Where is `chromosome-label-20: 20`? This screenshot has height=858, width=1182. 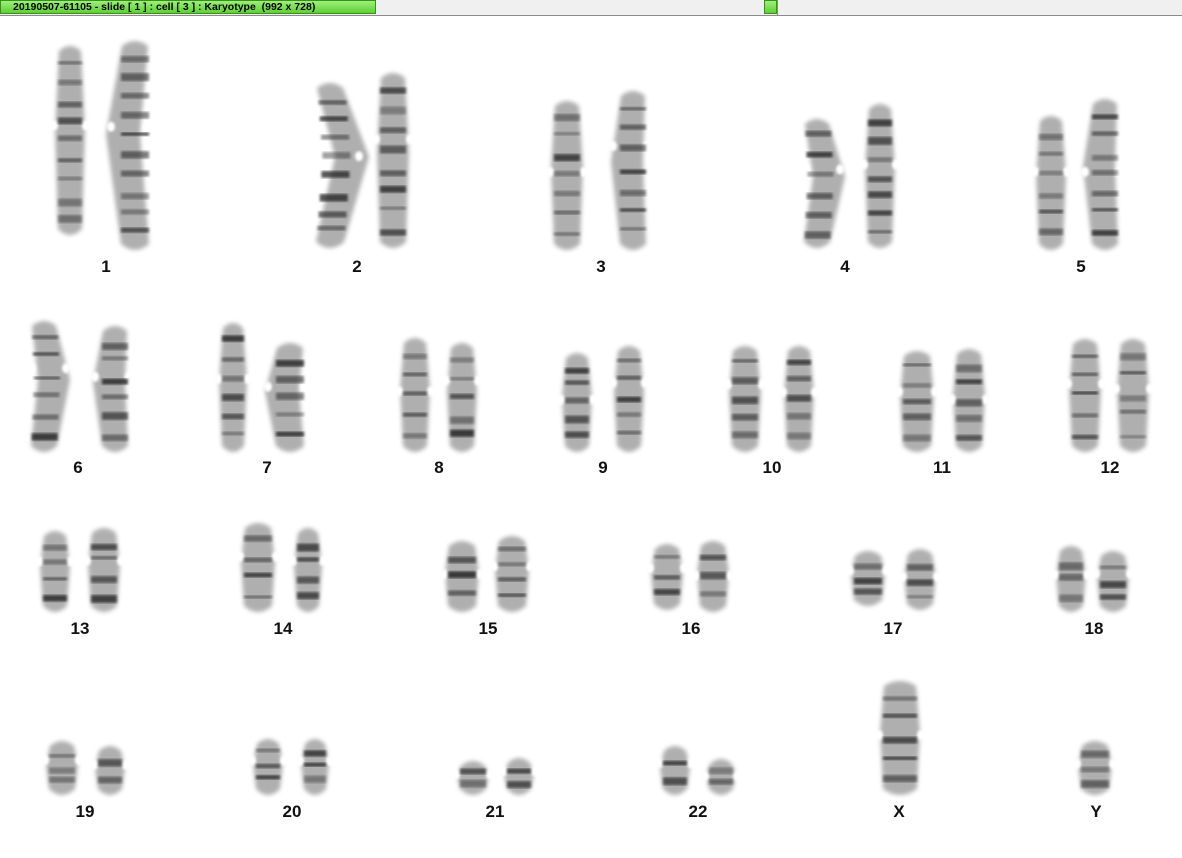 chromosome-label-20: 20 is located at coordinates (292, 811).